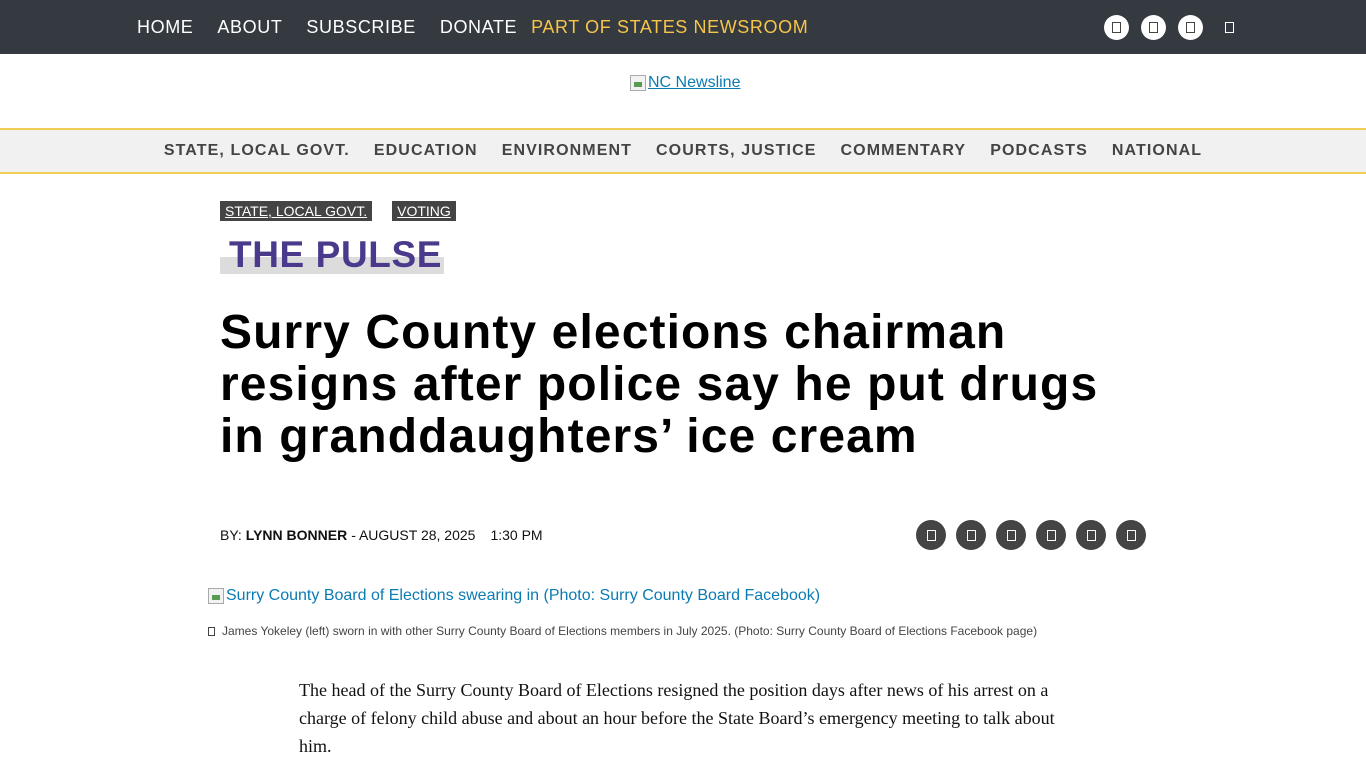 This screenshot has width=1366, height=768. What do you see at coordinates (1039, 151) in the screenshot?
I see `section-podcasts: PODCASTS` at bounding box center [1039, 151].